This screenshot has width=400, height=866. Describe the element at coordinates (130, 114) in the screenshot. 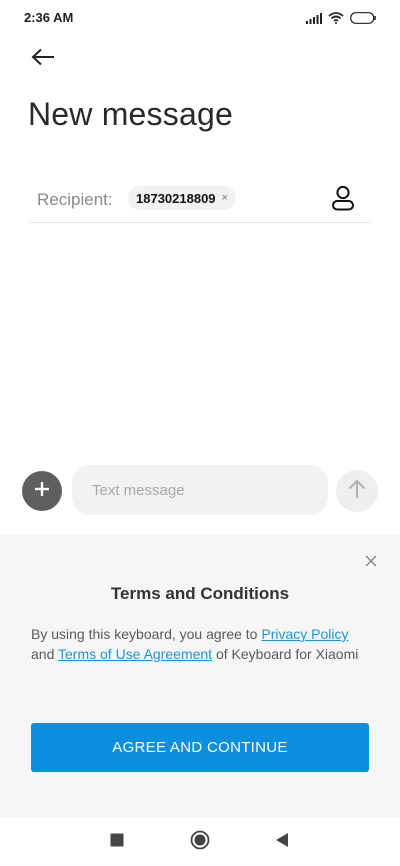

I see `page-title: New message` at that location.